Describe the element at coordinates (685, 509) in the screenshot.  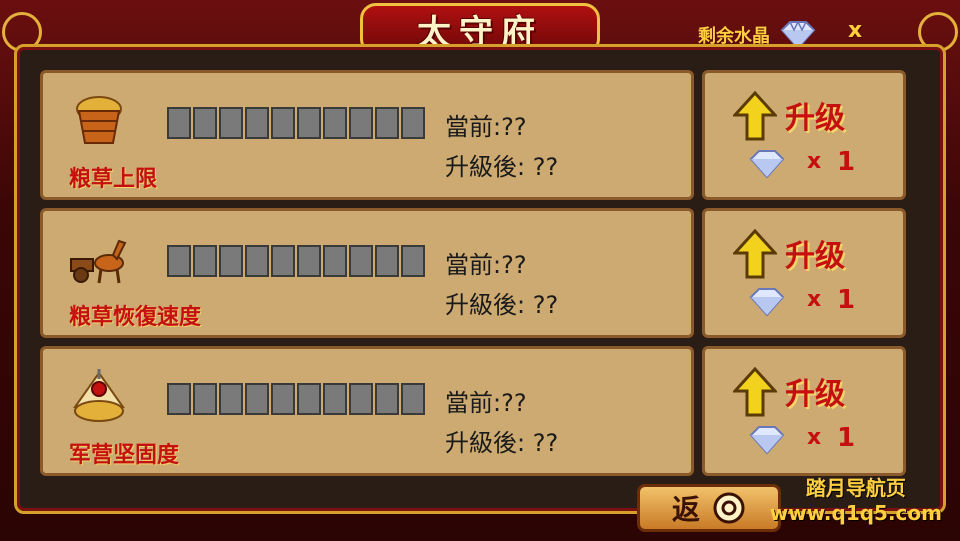
I see `back-label: 返` at that location.